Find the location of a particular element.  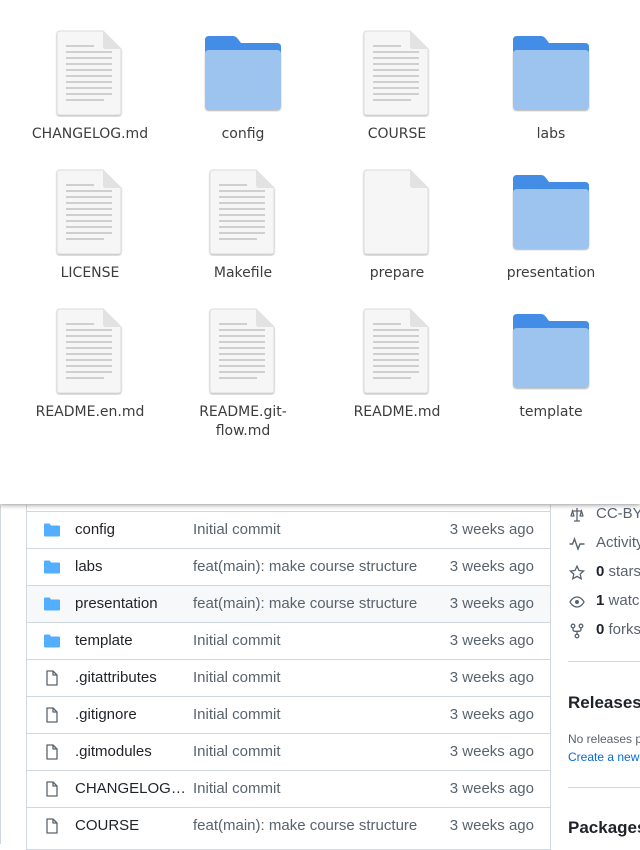

repo-sidebar: CC-BY-SA-4.0 Activity 0 stars 1 watching is located at coordinates (603, 674).